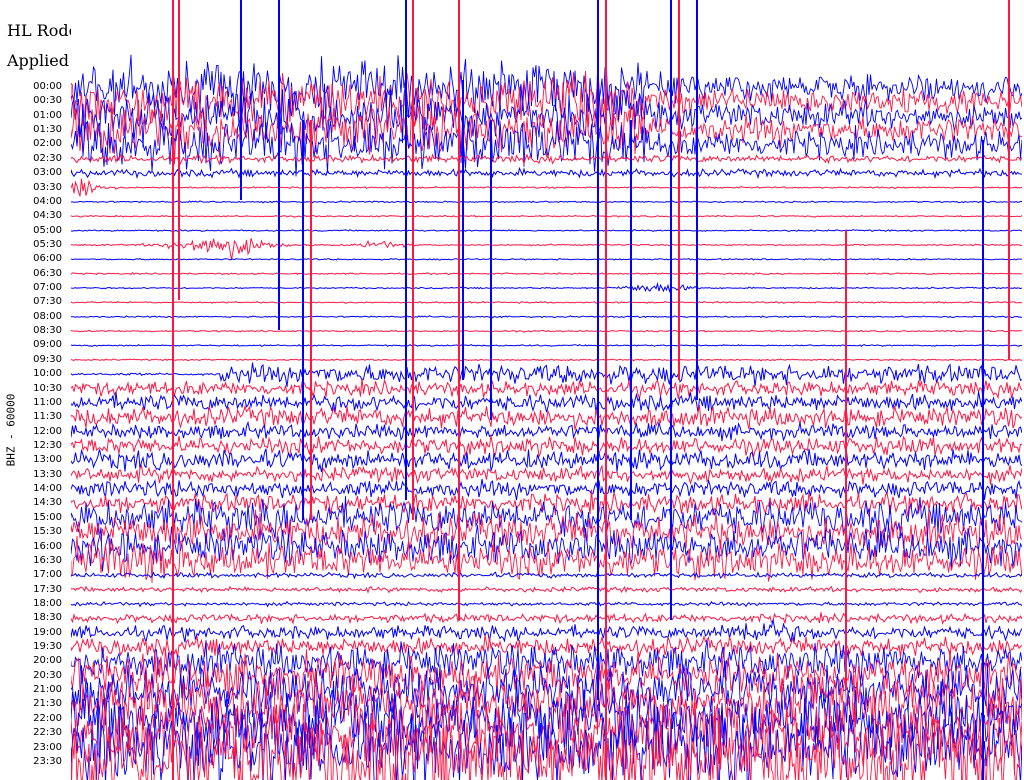 Image resolution: width=1024 pixels, height=780 pixels. I want to click on time-label: 18:30, so click(47, 618).